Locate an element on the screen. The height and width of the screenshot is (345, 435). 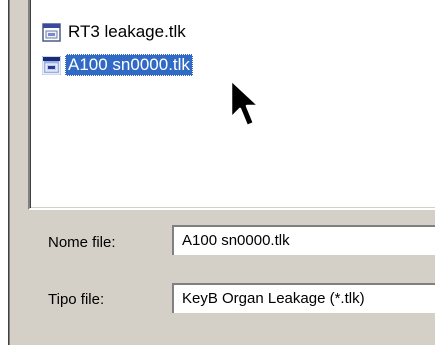
filetype-label: Tipo file: is located at coordinates (76, 299).